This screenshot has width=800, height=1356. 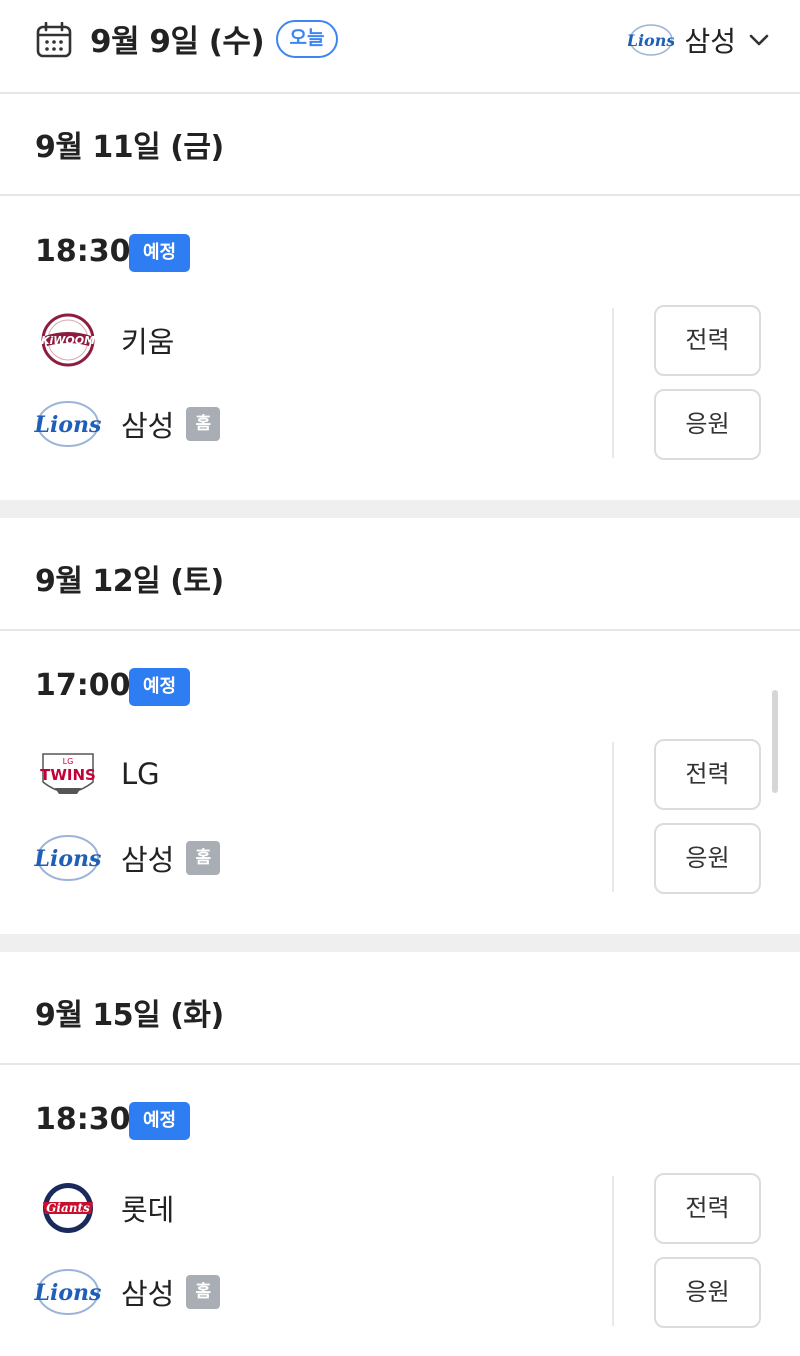 I want to click on chevron-down-icon, so click(x=759, y=40).